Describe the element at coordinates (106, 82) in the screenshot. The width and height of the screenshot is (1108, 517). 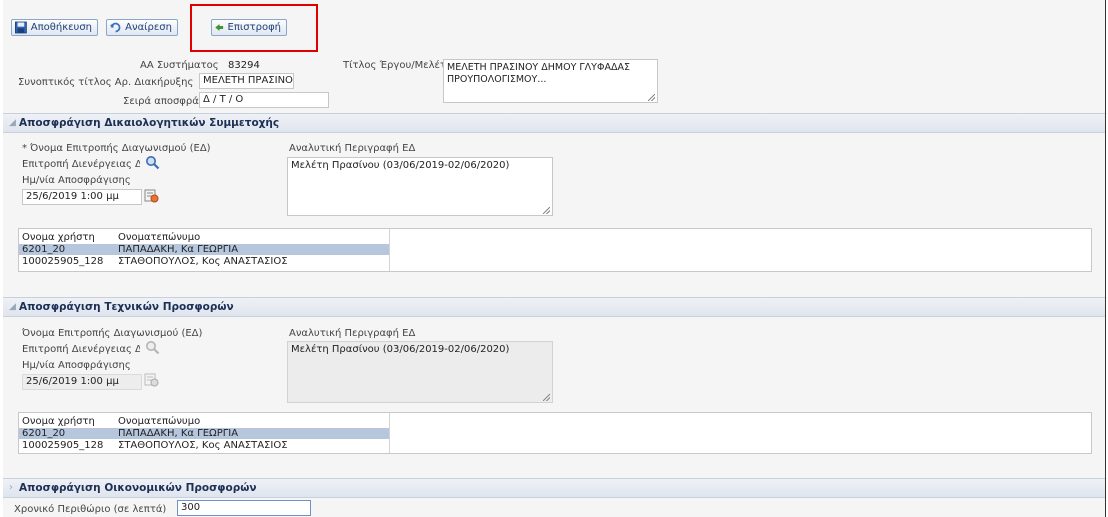
I see `short-title-label: Συνοπτικός τίτλος Αρ. Διακήρυξης` at that location.